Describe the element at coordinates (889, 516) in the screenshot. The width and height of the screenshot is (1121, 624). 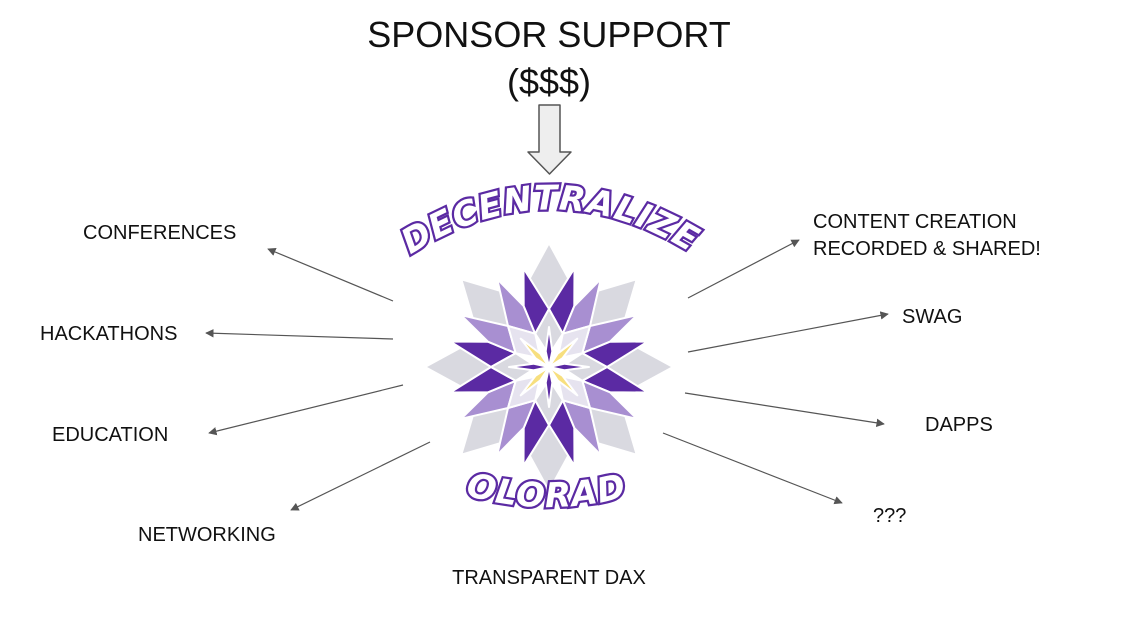
I see `label-unknown: ???` at that location.